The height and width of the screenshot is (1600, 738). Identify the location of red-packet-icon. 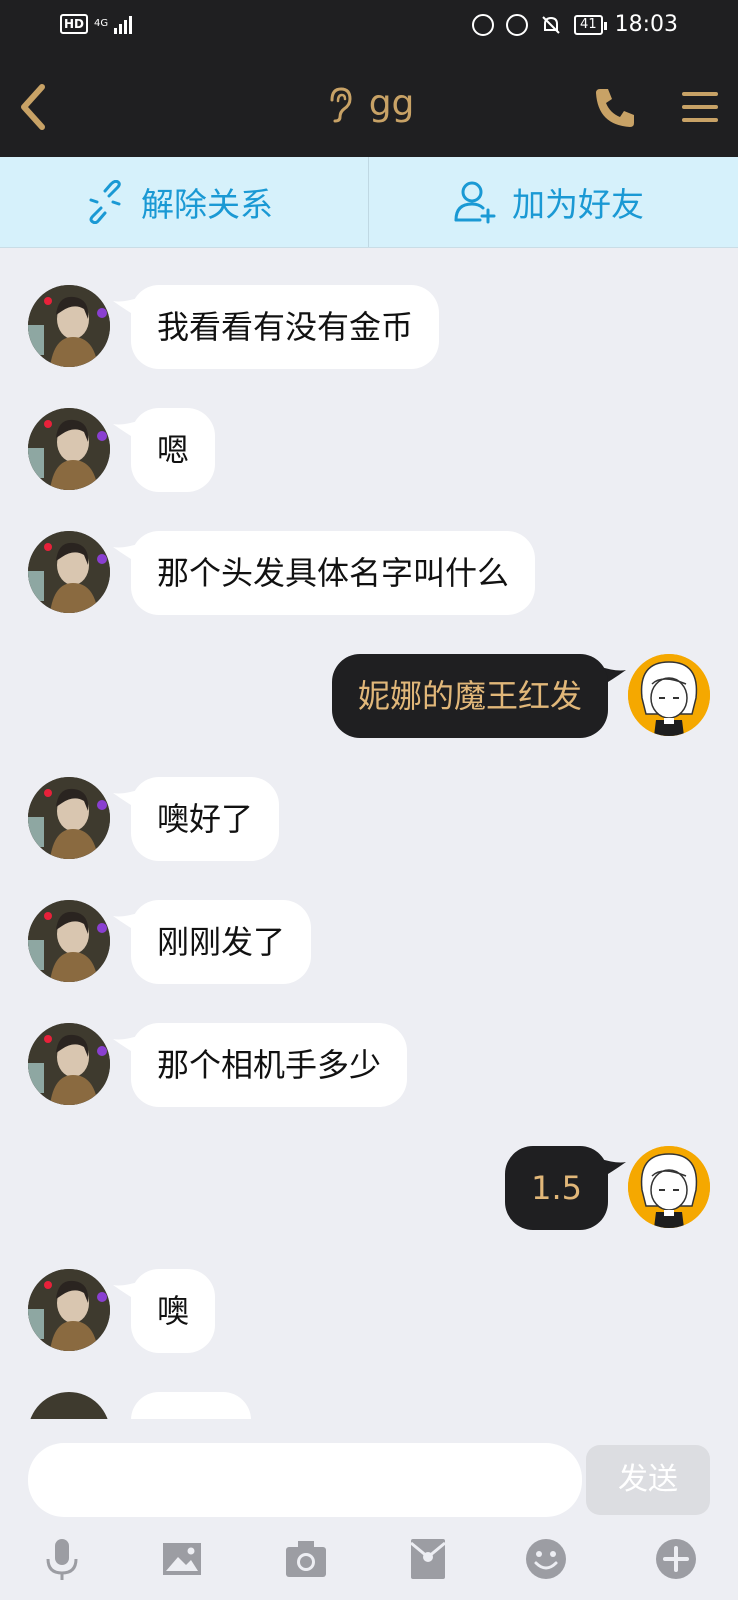
(428, 1559).